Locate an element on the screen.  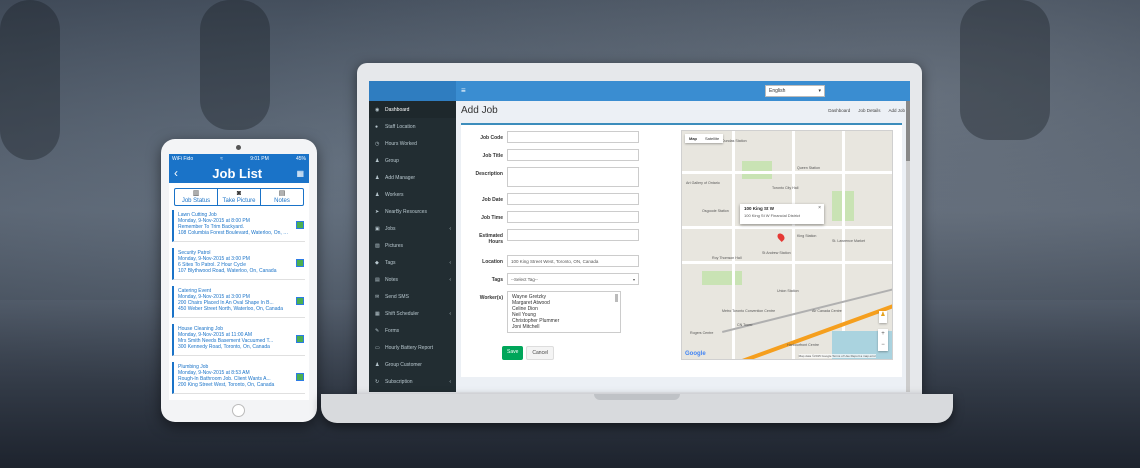
chevron-down-icon: ▾ is located at coordinates (819, 91).